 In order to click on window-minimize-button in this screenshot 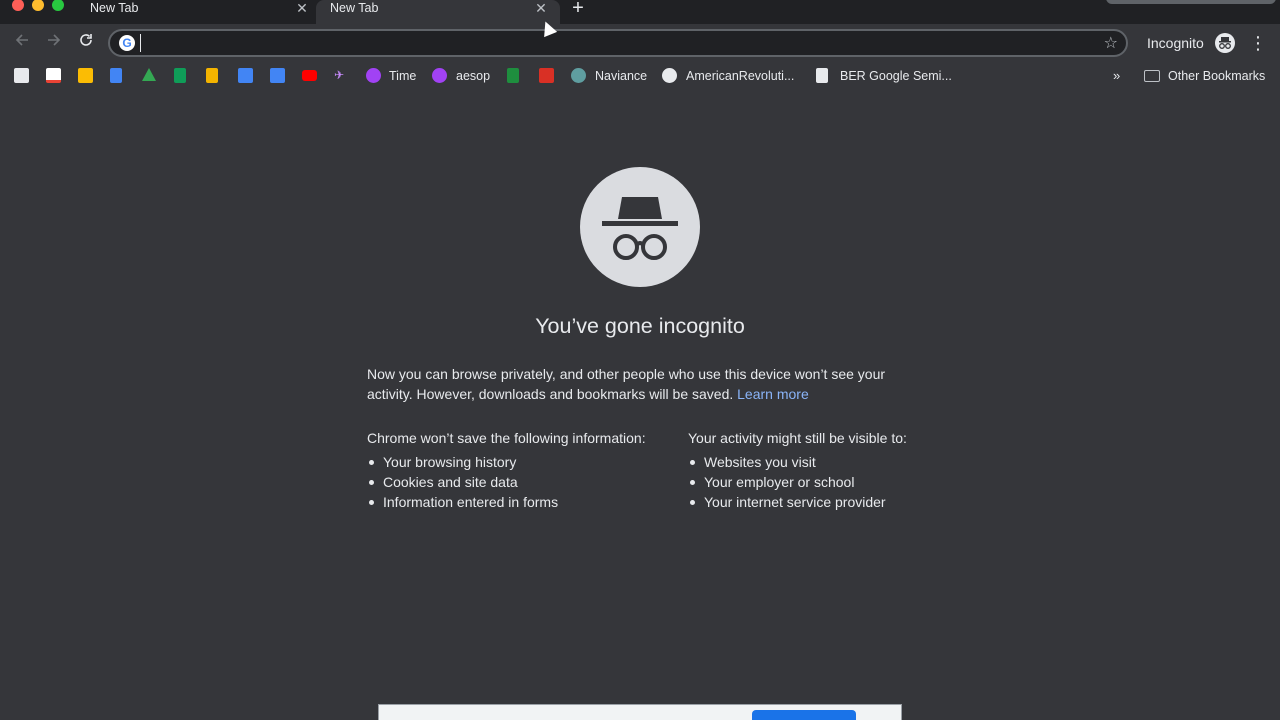, I will do `click(38, 5)`.